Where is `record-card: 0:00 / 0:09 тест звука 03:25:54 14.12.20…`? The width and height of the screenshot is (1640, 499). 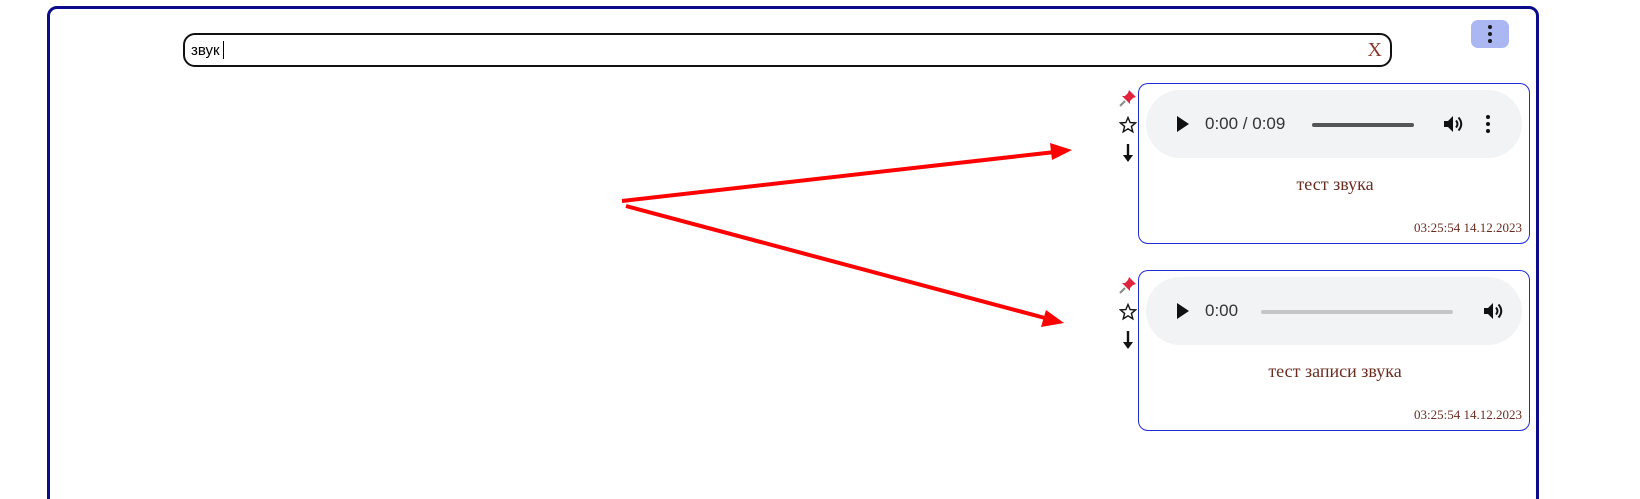
record-card: 0:00 / 0:09 тест звука 03:25:54 14.12.20… is located at coordinates (1334, 163).